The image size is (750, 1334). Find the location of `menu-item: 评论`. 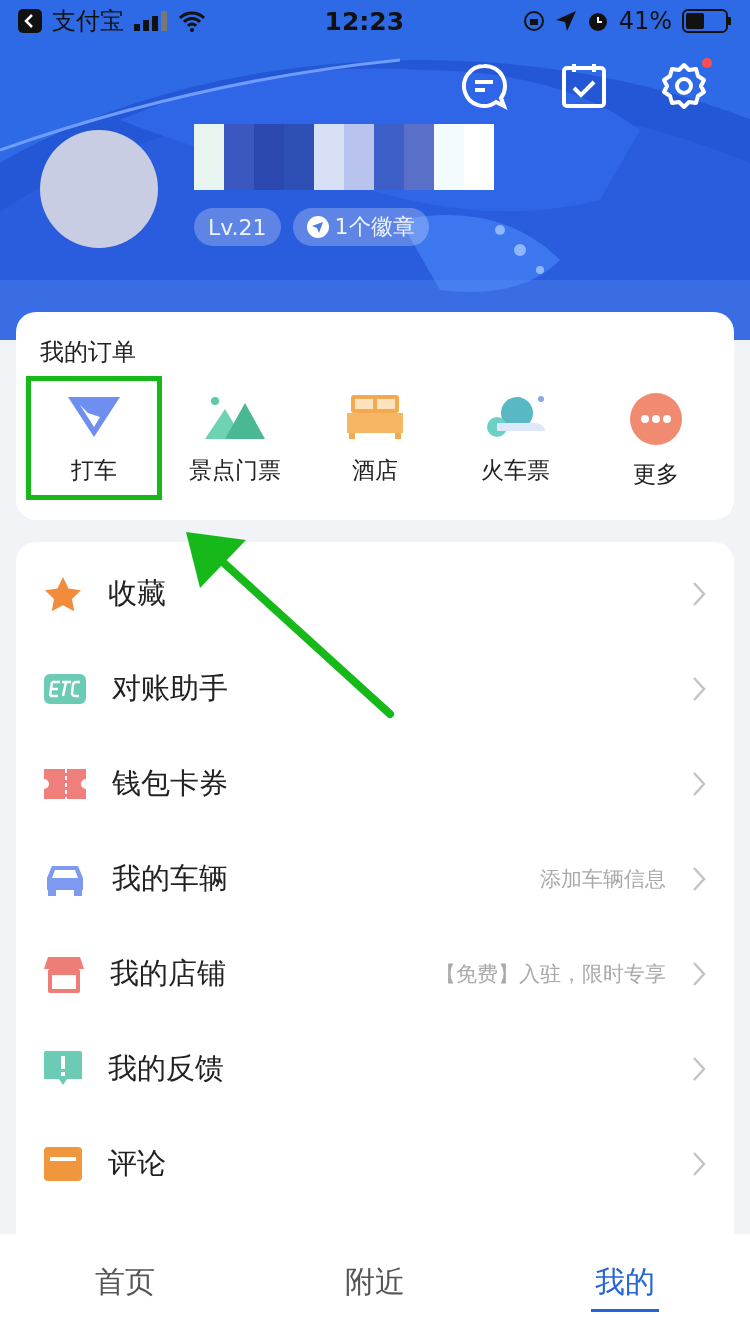

menu-item: 评论 is located at coordinates (375, 1163).